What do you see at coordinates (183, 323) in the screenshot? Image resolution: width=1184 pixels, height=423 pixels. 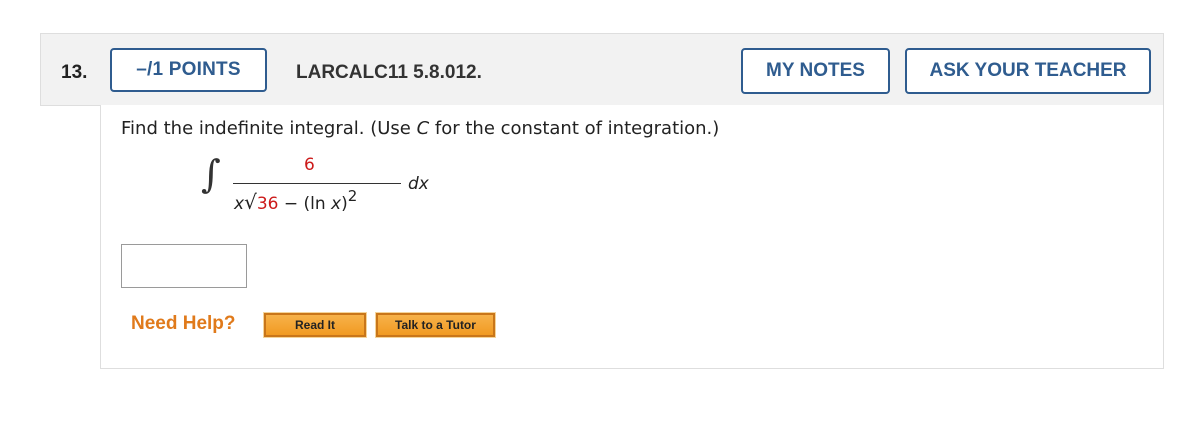 I see `need-help-label: Need Help?` at bounding box center [183, 323].